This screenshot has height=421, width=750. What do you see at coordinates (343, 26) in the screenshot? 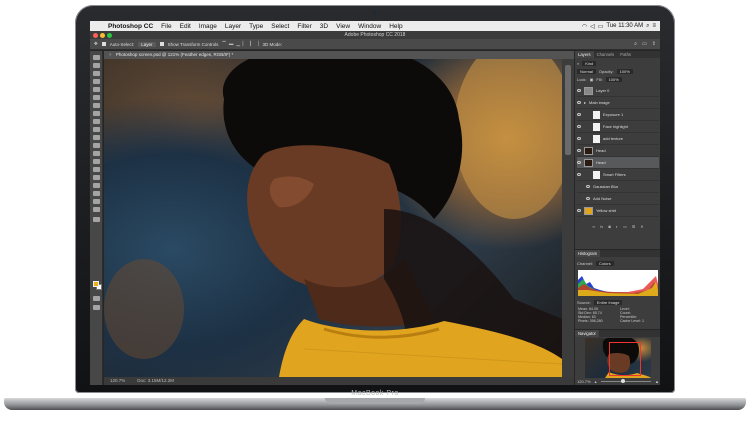
I see `menu-view: View` at bounding box center [343, 26].